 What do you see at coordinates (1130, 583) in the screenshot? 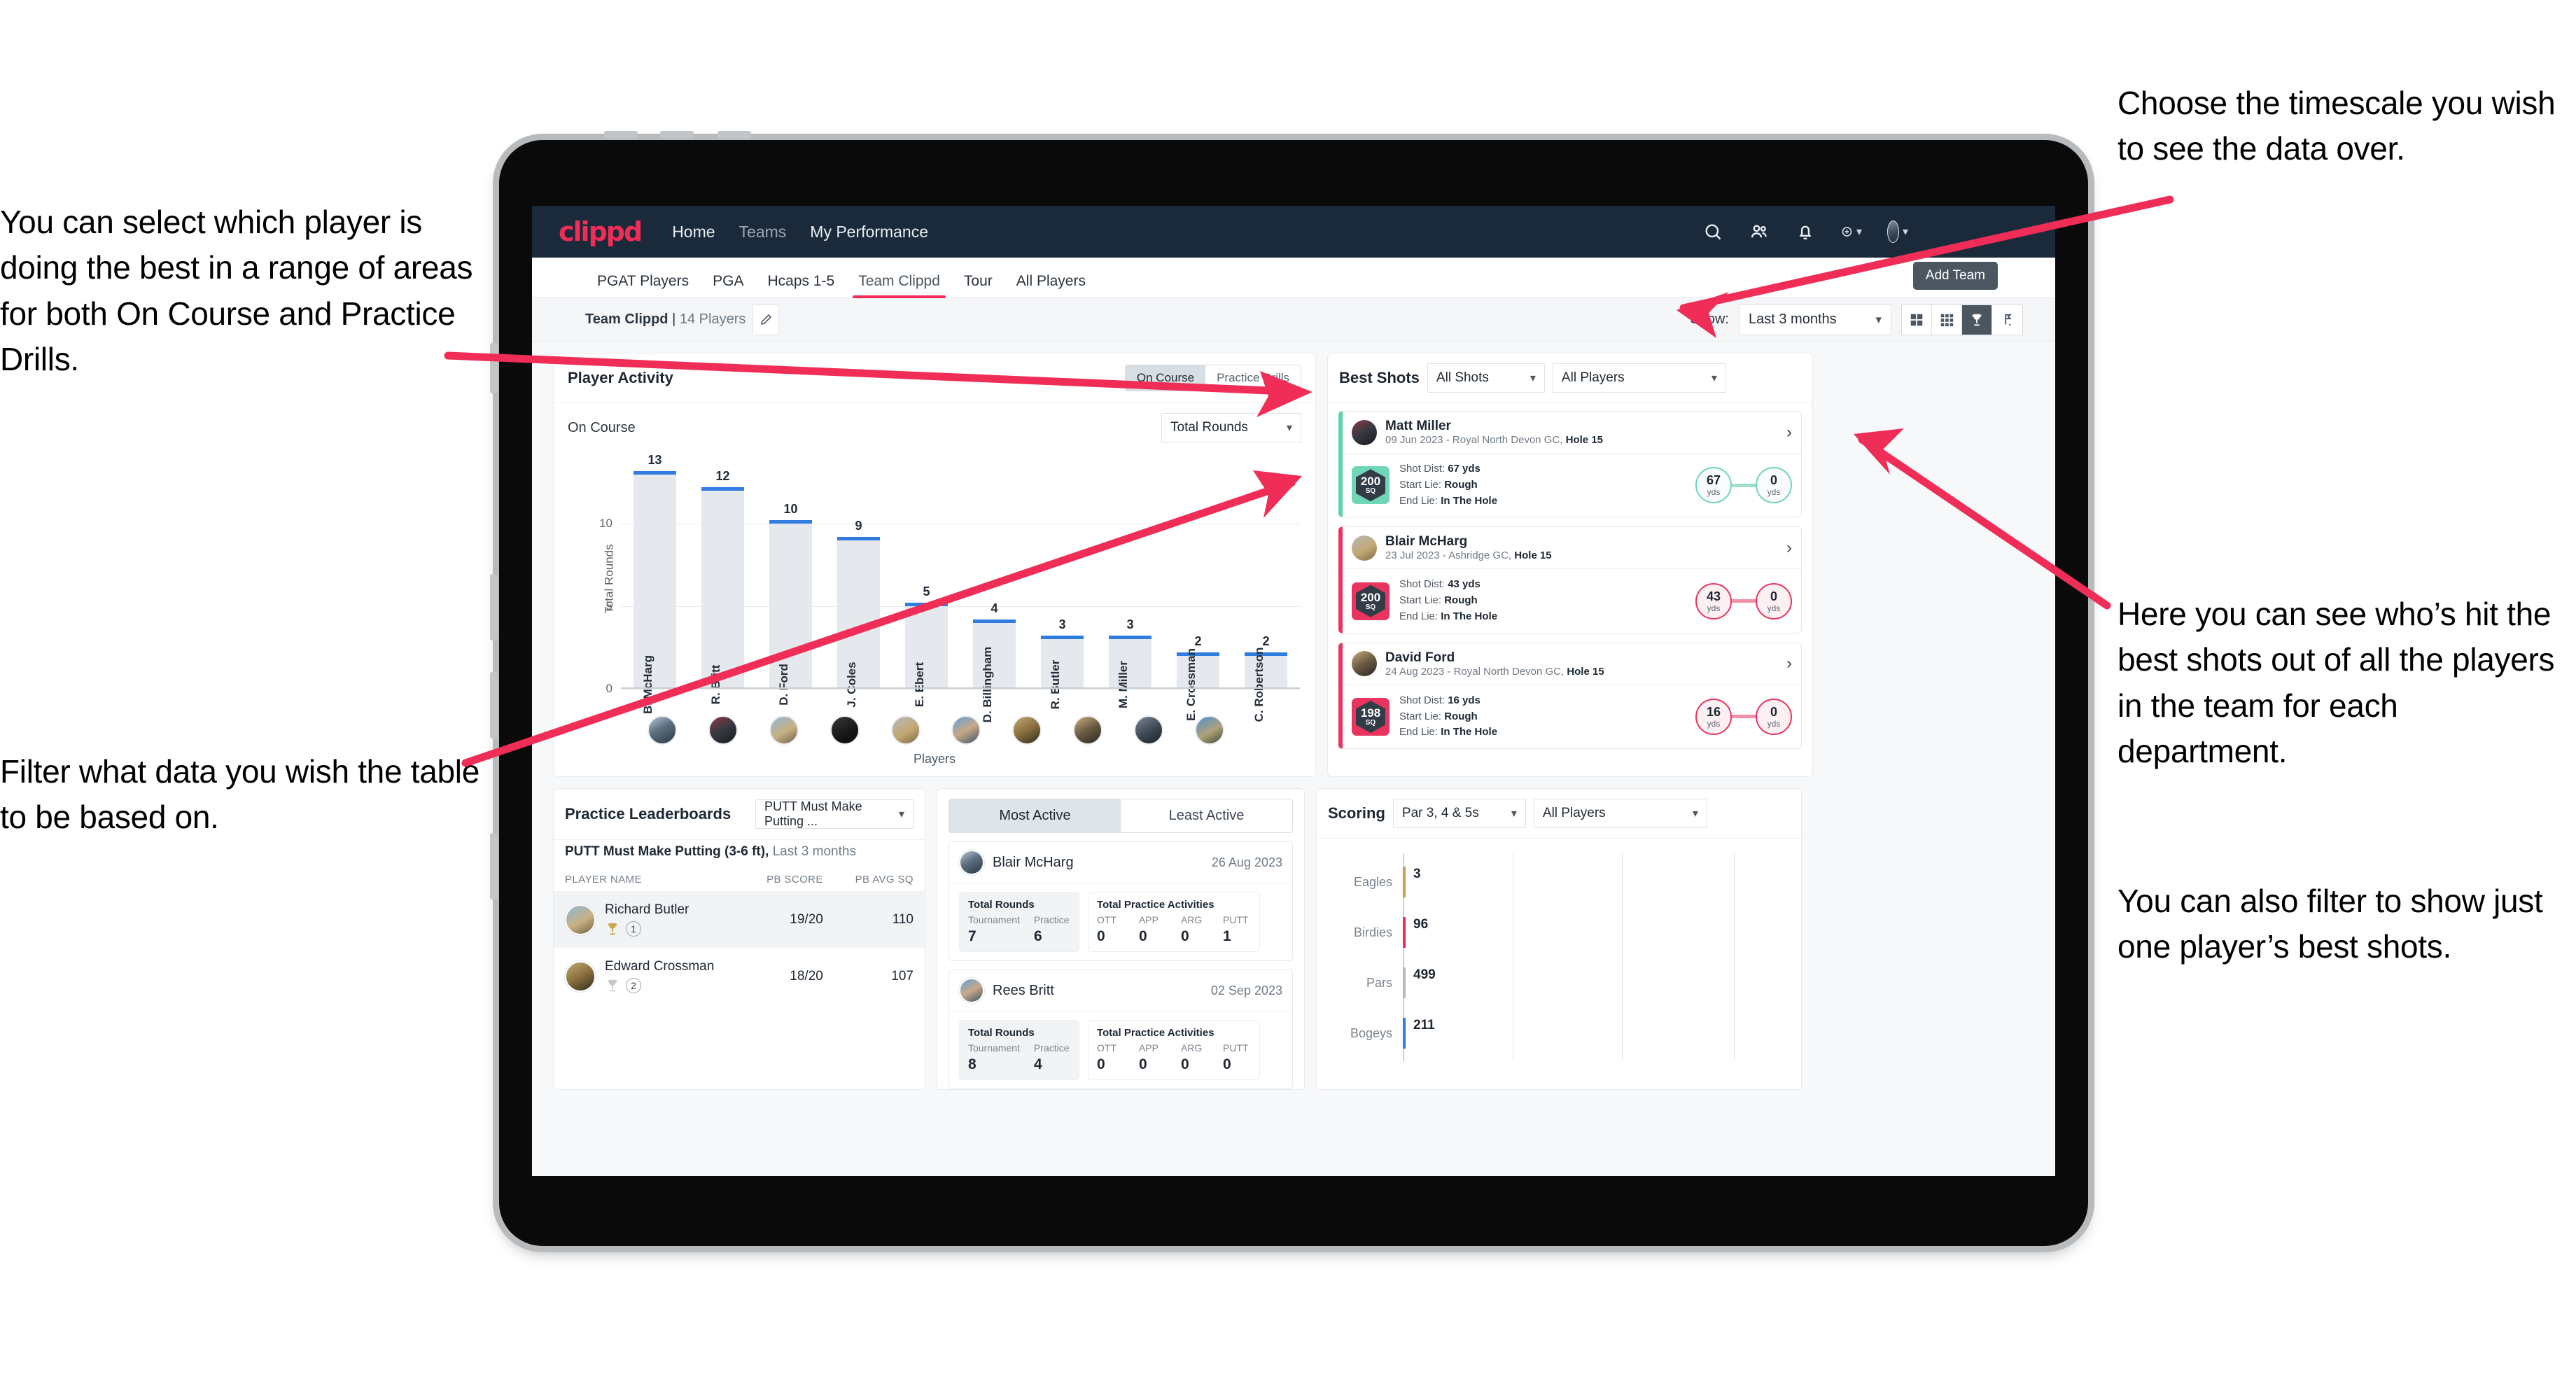
I see `bar-column: 3 M. Miller` at bounding box center [1130, 583].